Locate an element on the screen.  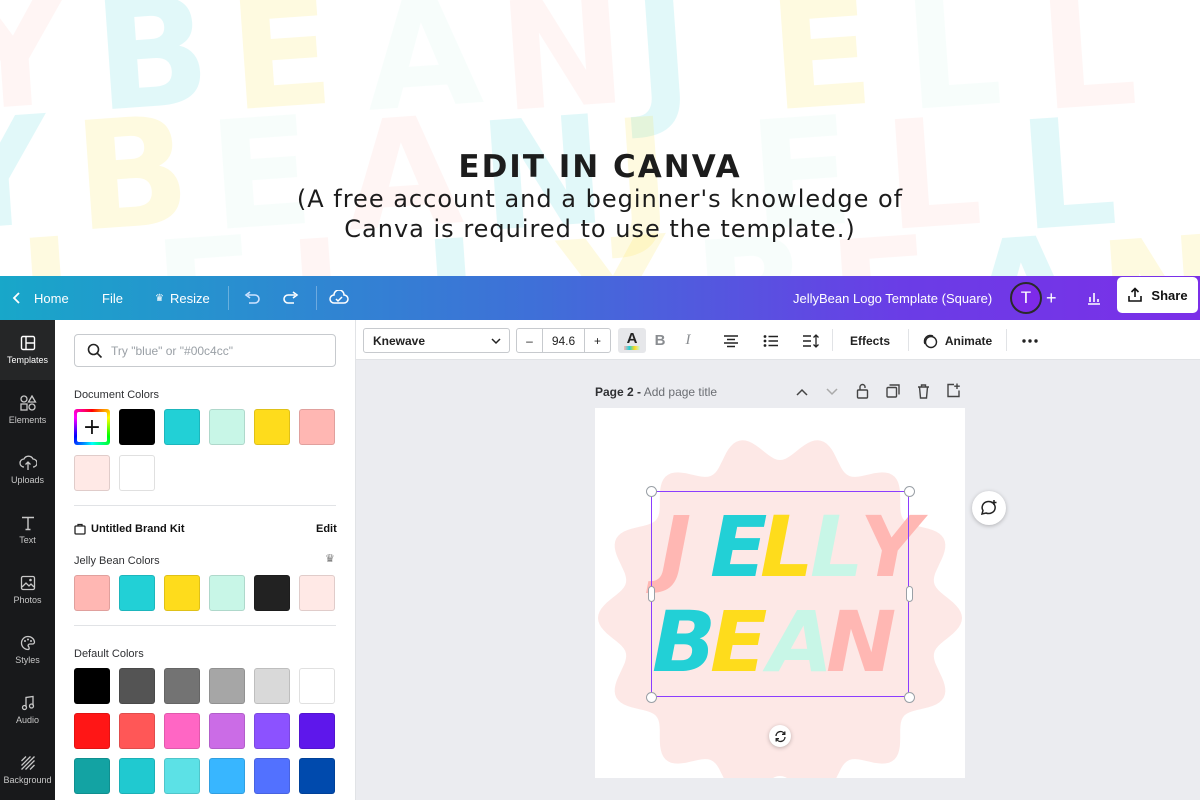
hero-subtitle-line-2: Canva is required to use the template.) is located at coordinates (600, 229).